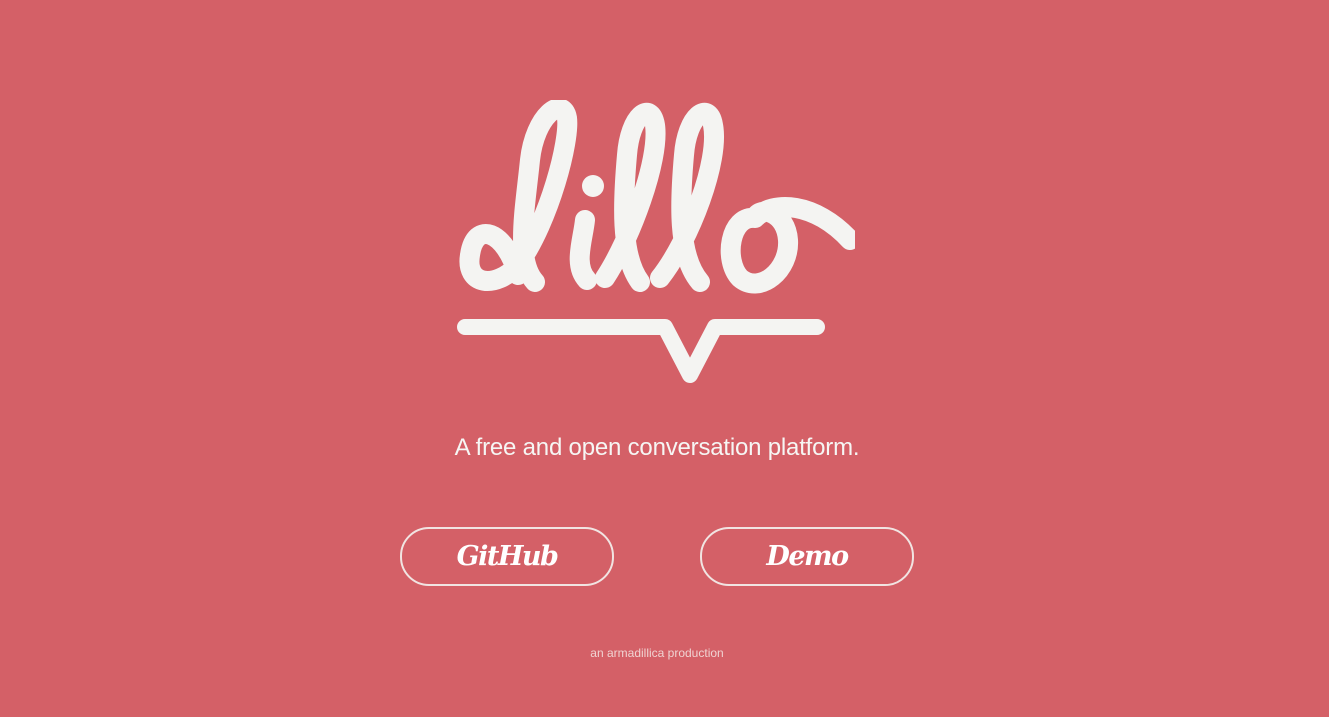 The height and width of the screenshot is (717, 1329). What do you see at coordinates (657, 447) in the screenshot?
I see `tagline: A free and open conversation platform.` at bounding box center [657, 447].